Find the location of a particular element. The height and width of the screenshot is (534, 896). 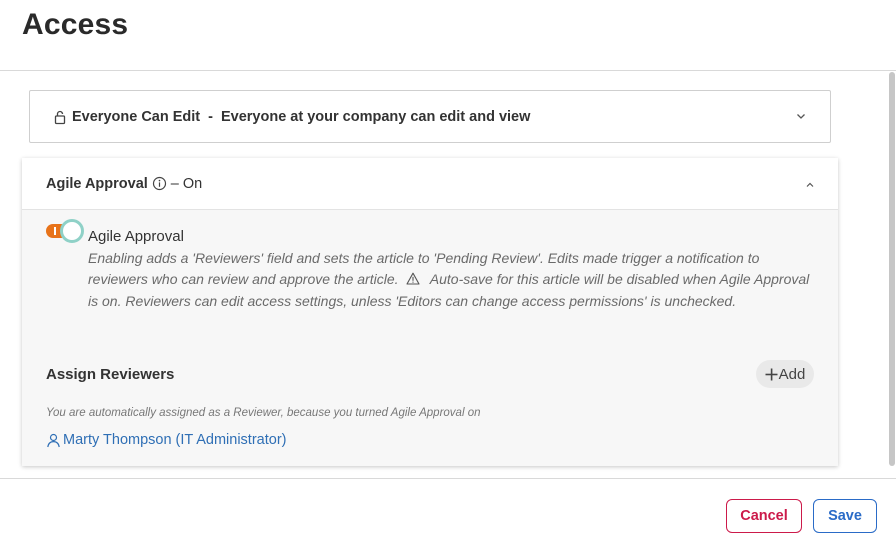

agile-approval-toggle is located at coordinates (65, 231).